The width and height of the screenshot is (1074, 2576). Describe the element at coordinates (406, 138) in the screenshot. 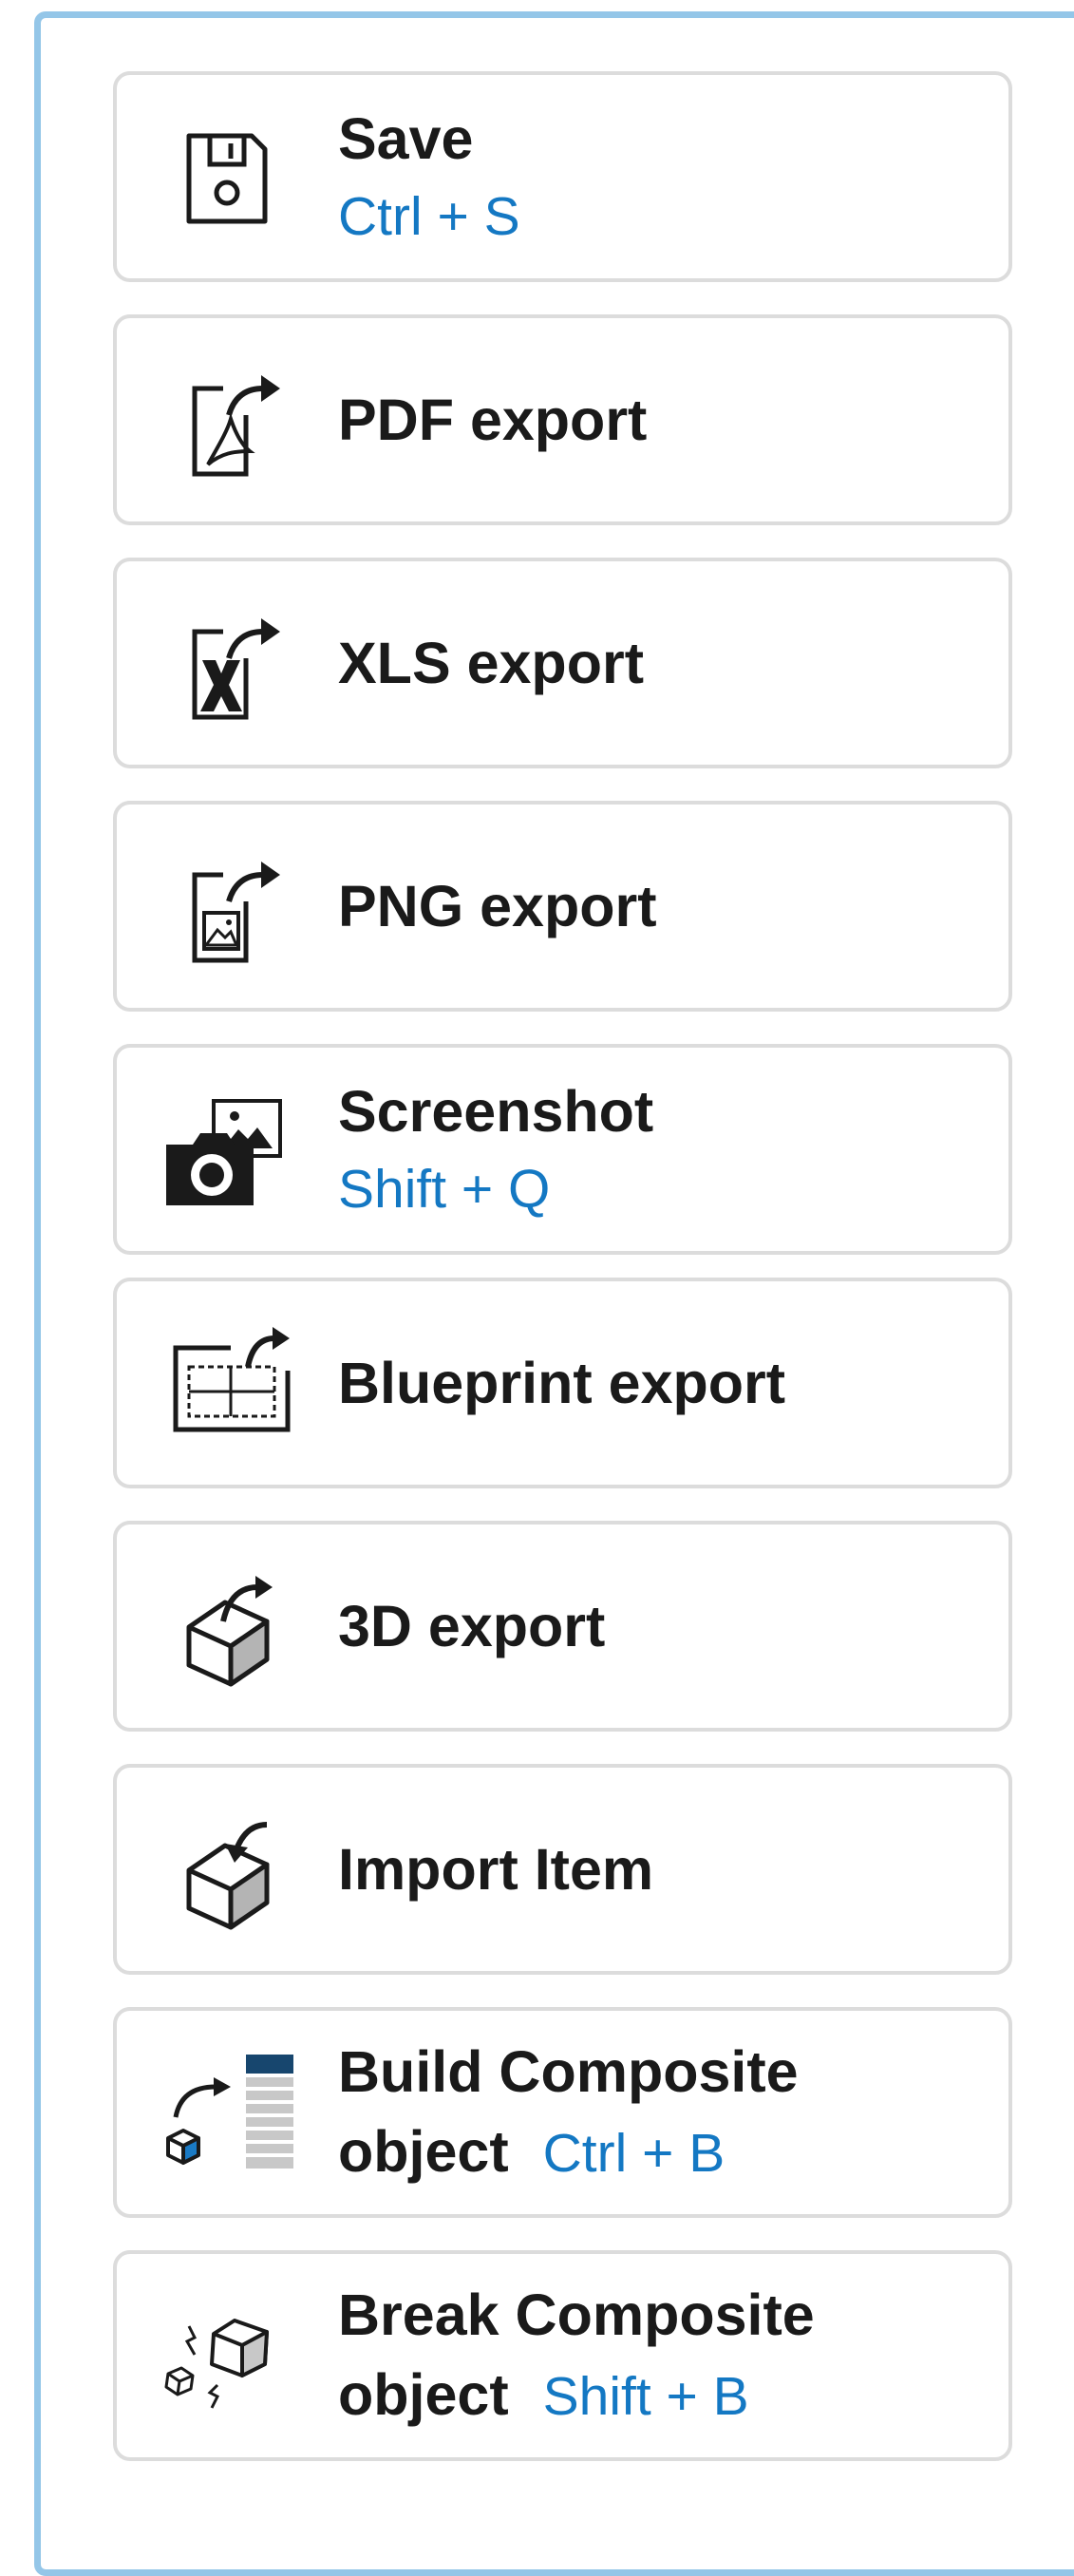

I see `item-title: Save` at that location.